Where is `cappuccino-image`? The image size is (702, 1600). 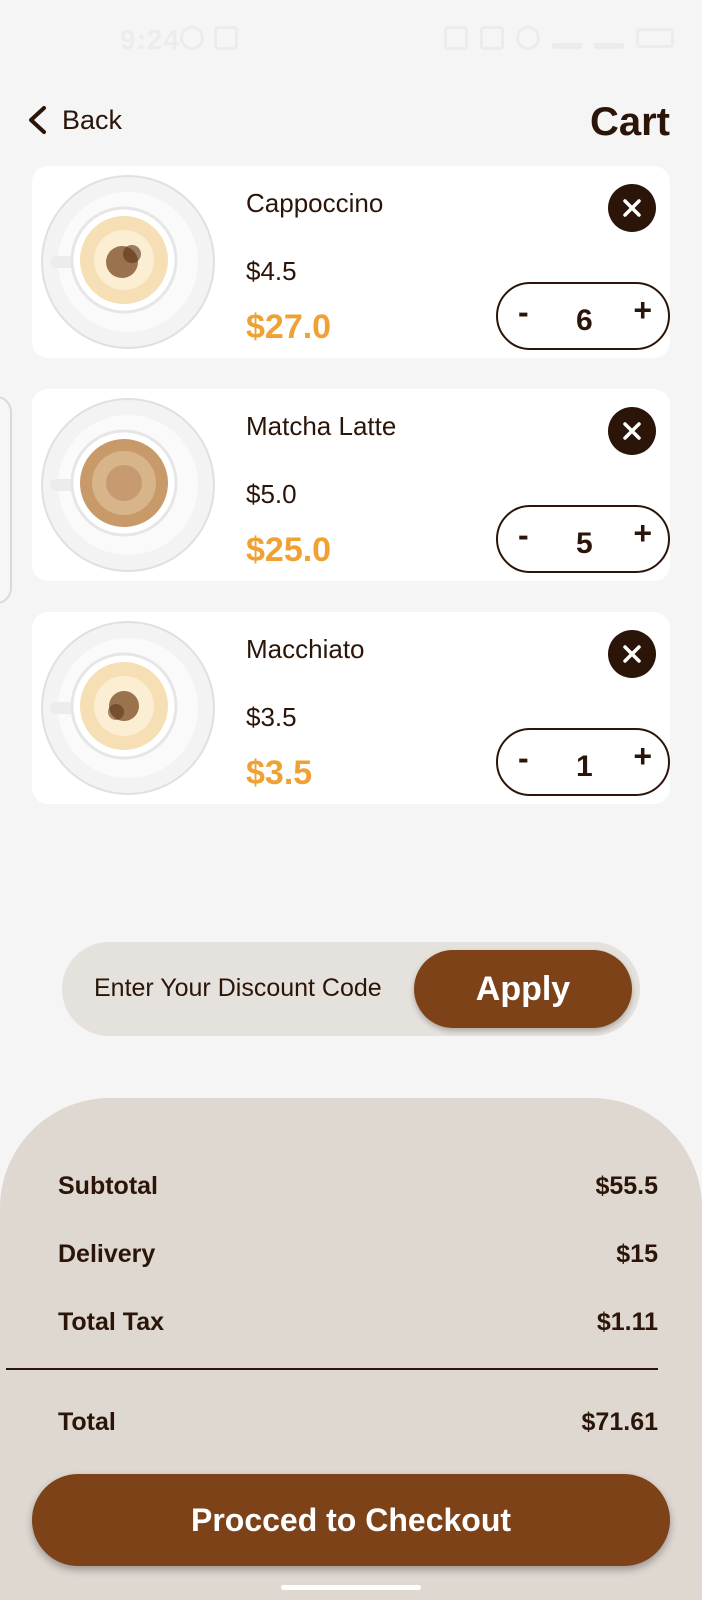 cappuccino-image is located at coordinates (128, 262).